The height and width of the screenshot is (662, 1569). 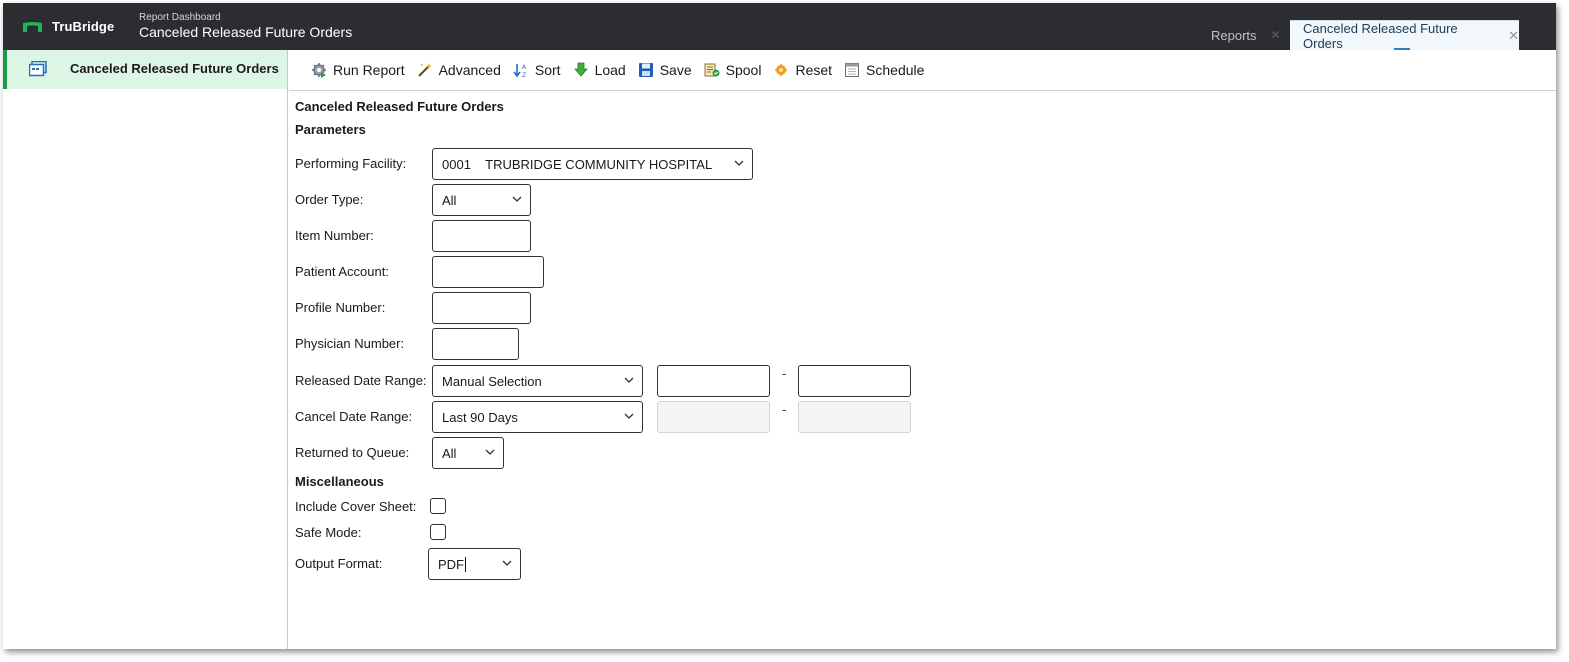 I want to click on order-type-select: All, so click(x=481, y=200).